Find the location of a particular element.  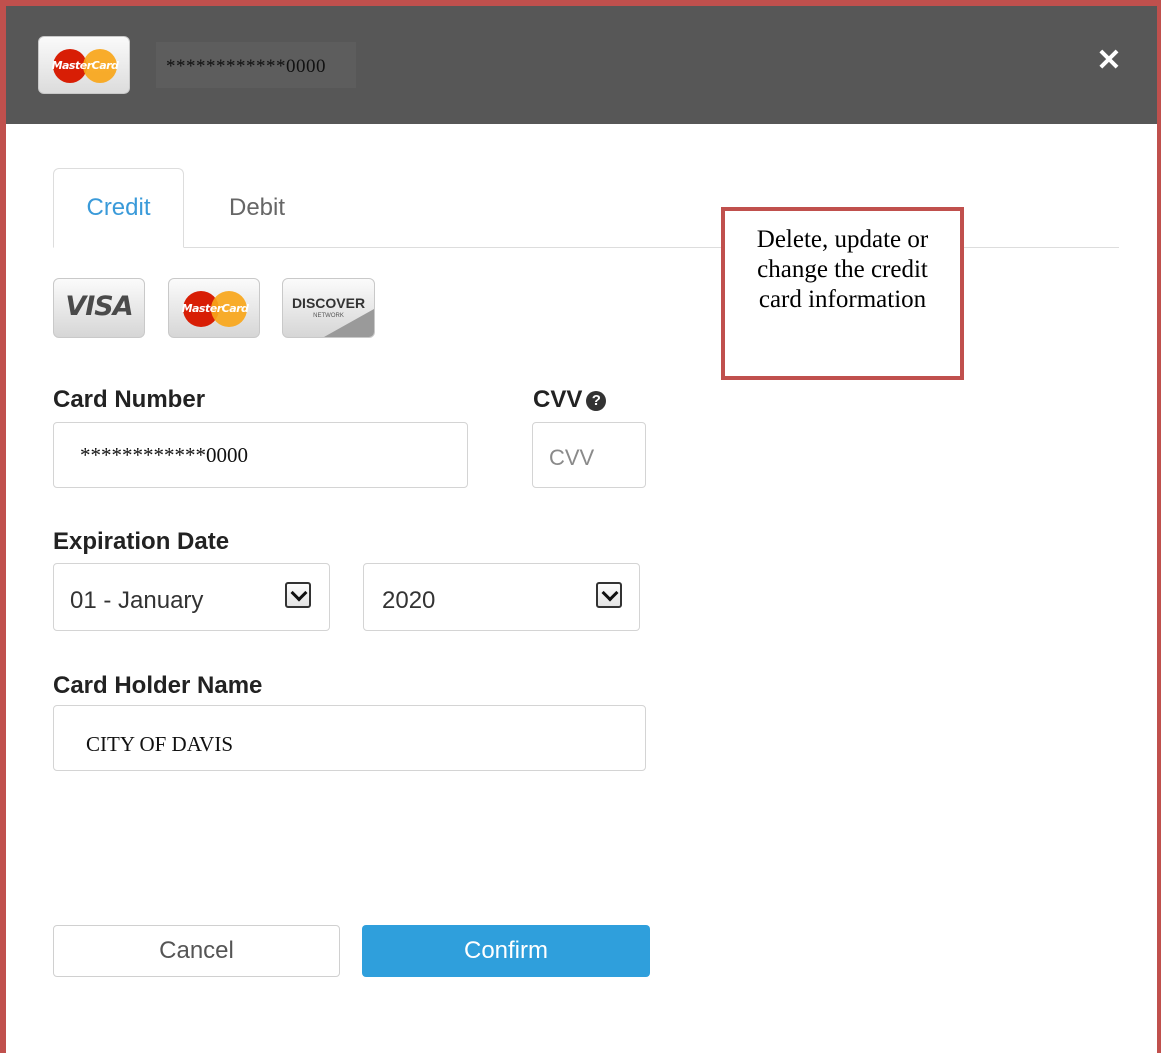

cvv-input: CVV is located at coordinates (589, 455).